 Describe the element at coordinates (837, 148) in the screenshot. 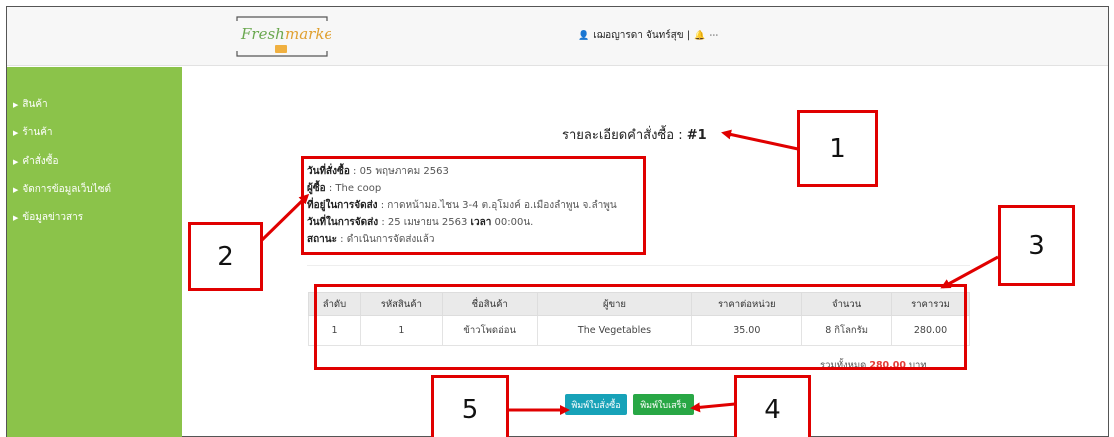

I see `callout-1: 1` at that location.